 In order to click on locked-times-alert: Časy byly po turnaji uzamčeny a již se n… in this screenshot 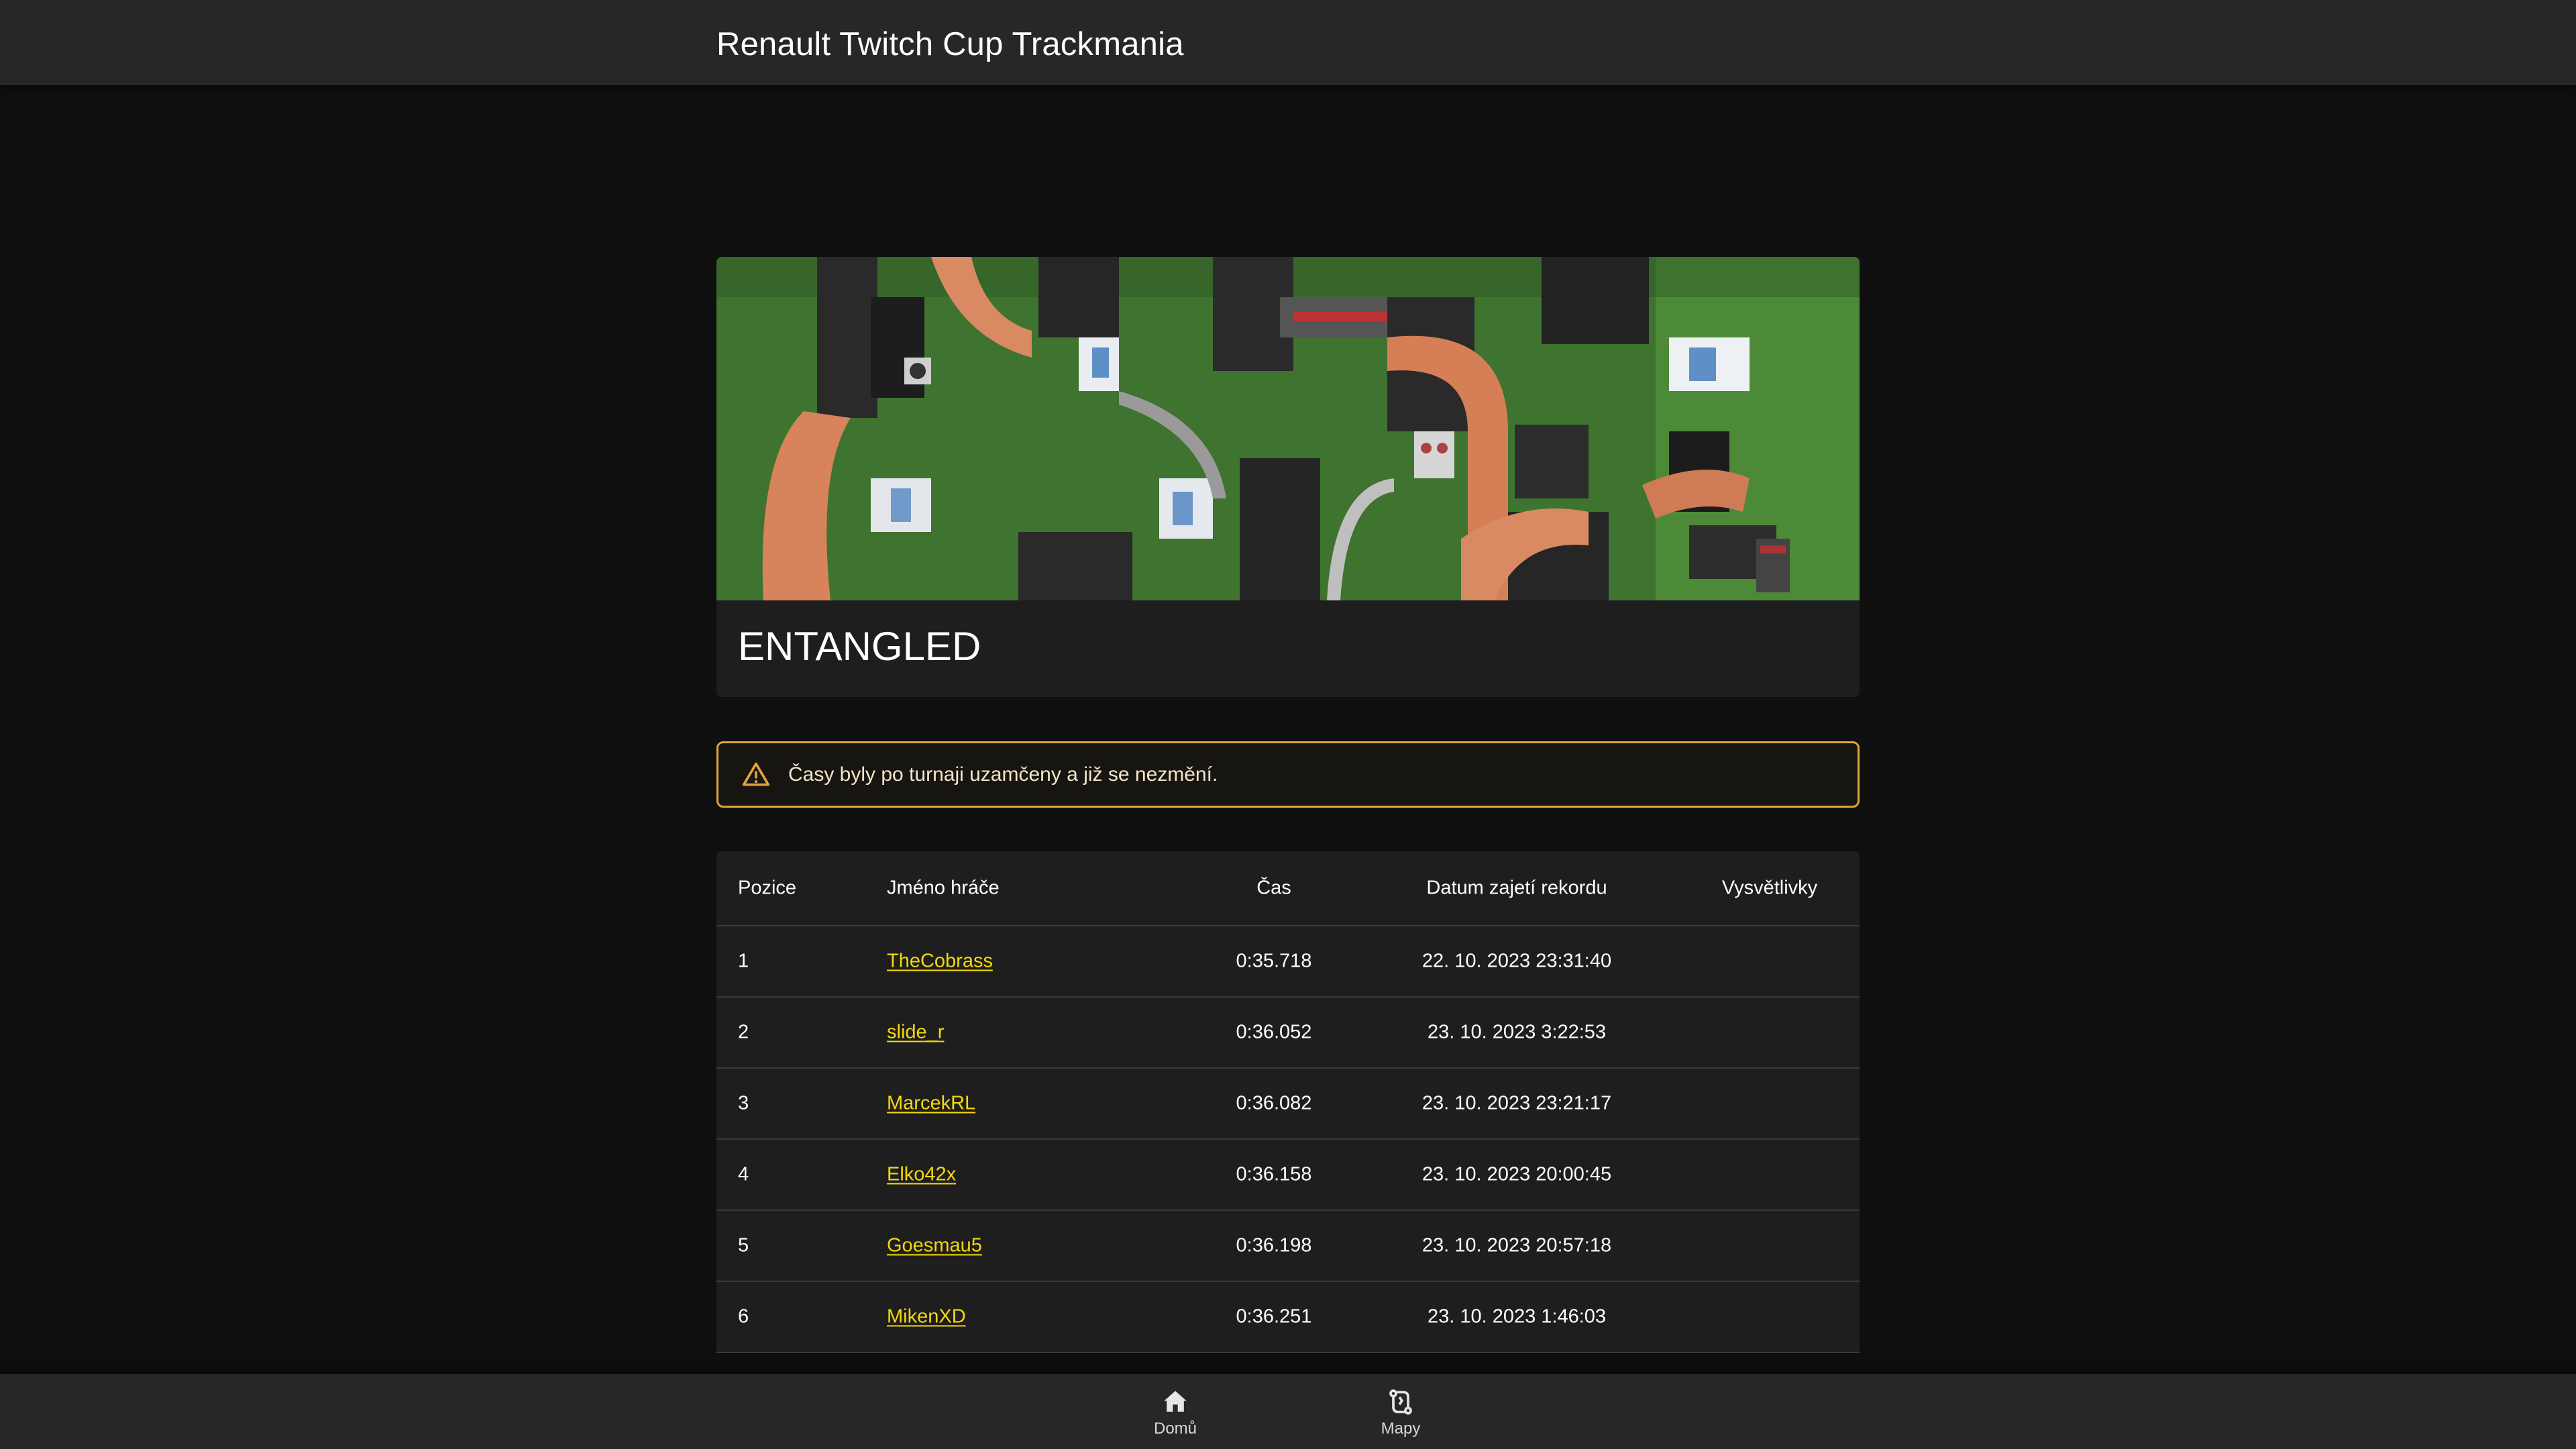, I will do `click(1288, 774)`.